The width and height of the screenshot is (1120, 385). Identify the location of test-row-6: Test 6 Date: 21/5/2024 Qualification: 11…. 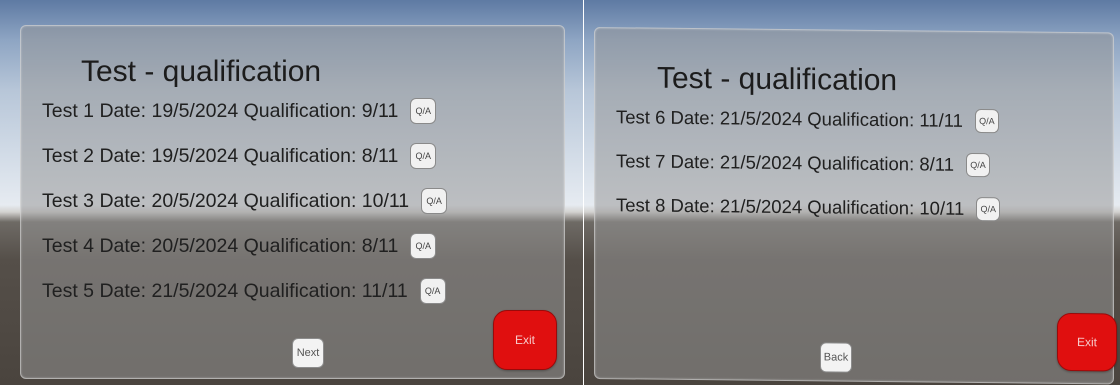
(807, 119).